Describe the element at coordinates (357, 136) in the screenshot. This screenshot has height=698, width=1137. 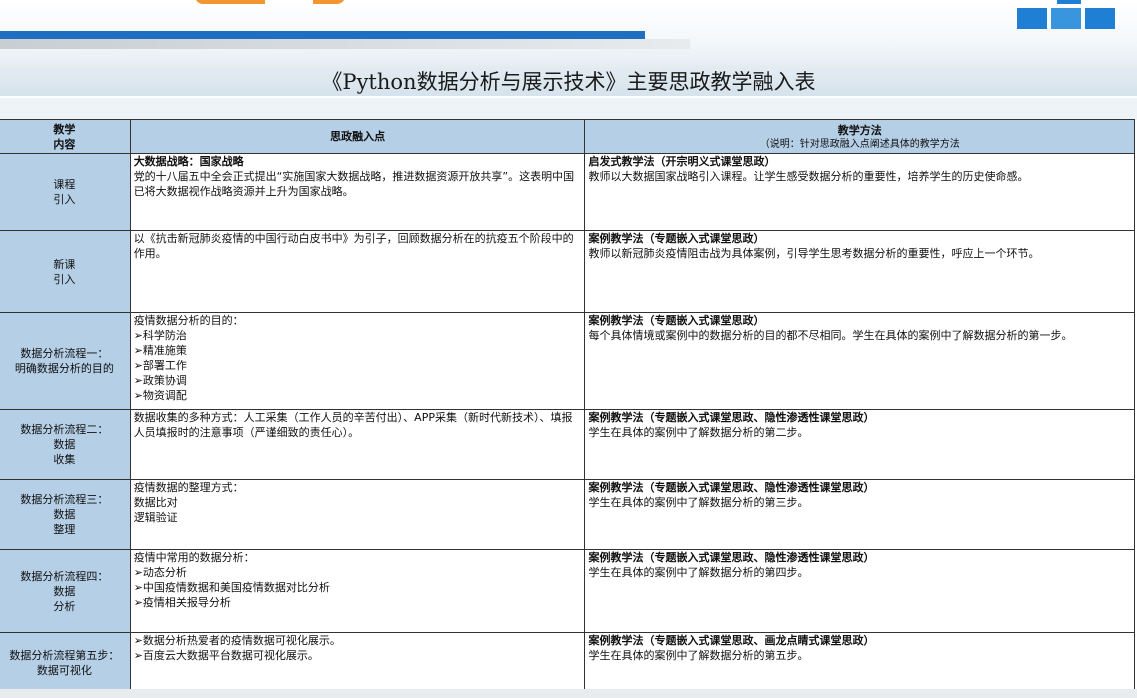
I see `header-point: 思政融入点` at that location.